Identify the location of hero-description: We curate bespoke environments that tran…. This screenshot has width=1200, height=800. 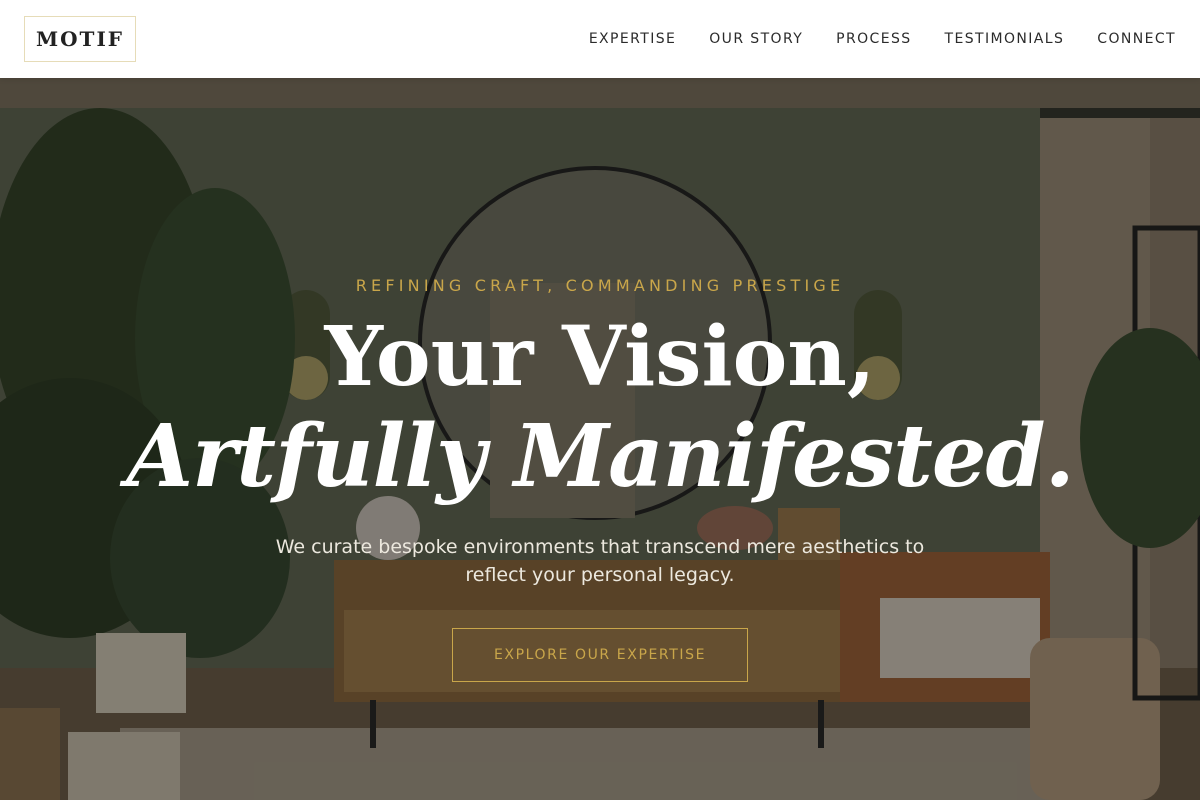
(600, 561).